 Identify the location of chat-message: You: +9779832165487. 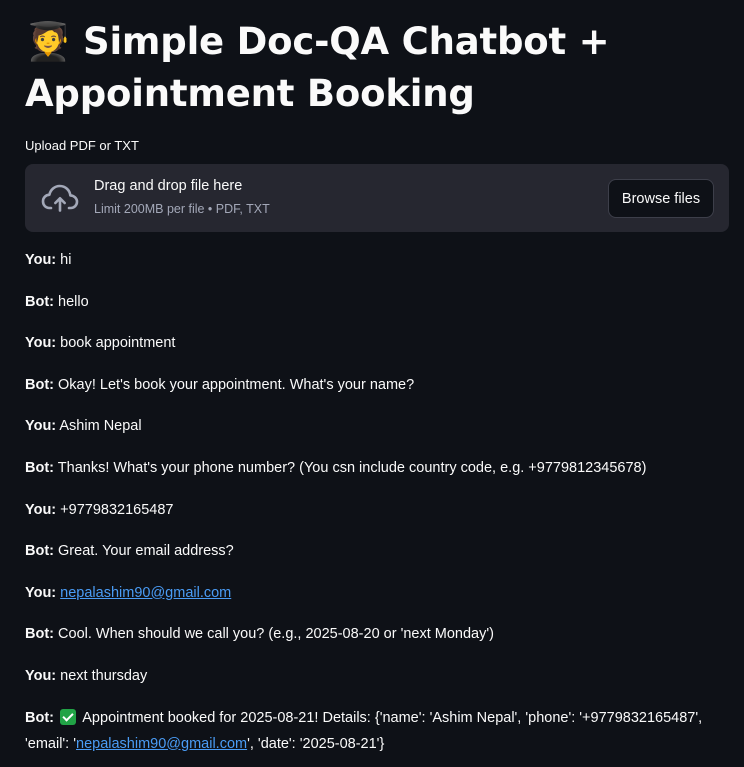
(380, 521).